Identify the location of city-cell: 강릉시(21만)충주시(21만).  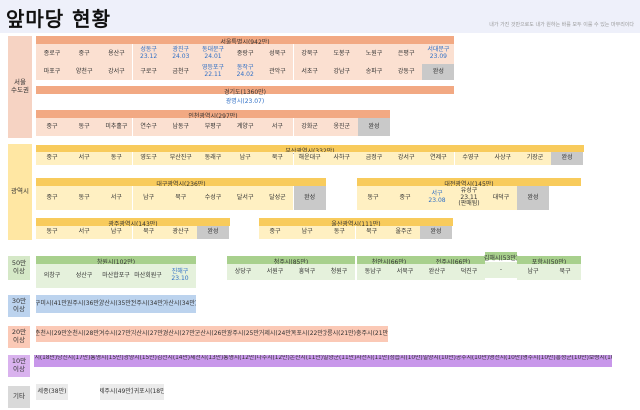
(356, 334).